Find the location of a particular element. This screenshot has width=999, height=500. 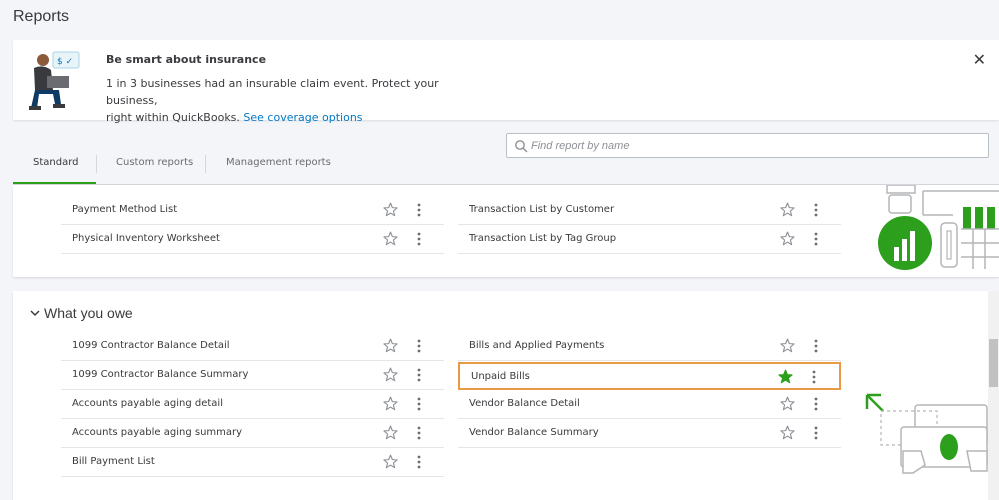

tab-management-reports: Management reports is located at coordinates (278, 165).